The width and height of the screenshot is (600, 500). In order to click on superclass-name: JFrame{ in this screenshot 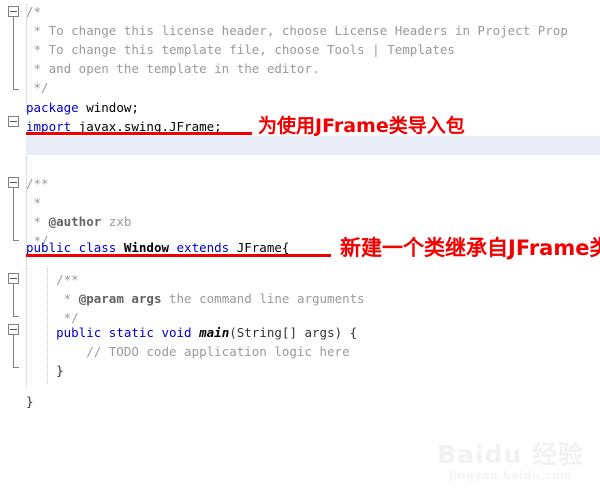, I will do `click(263, 247)`.